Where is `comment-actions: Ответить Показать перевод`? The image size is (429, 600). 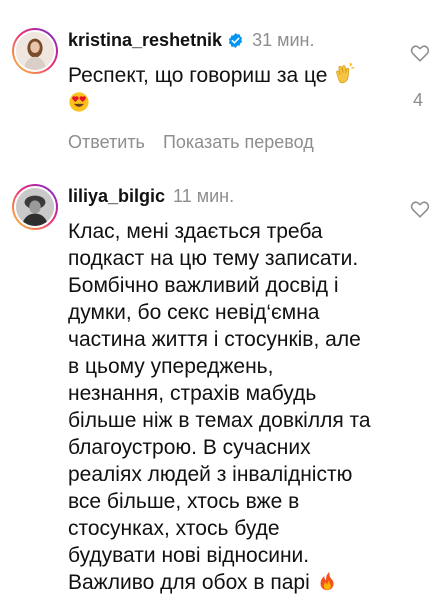 comment-actions: Ответить Показать перевод is located at coordinates (242, 142).